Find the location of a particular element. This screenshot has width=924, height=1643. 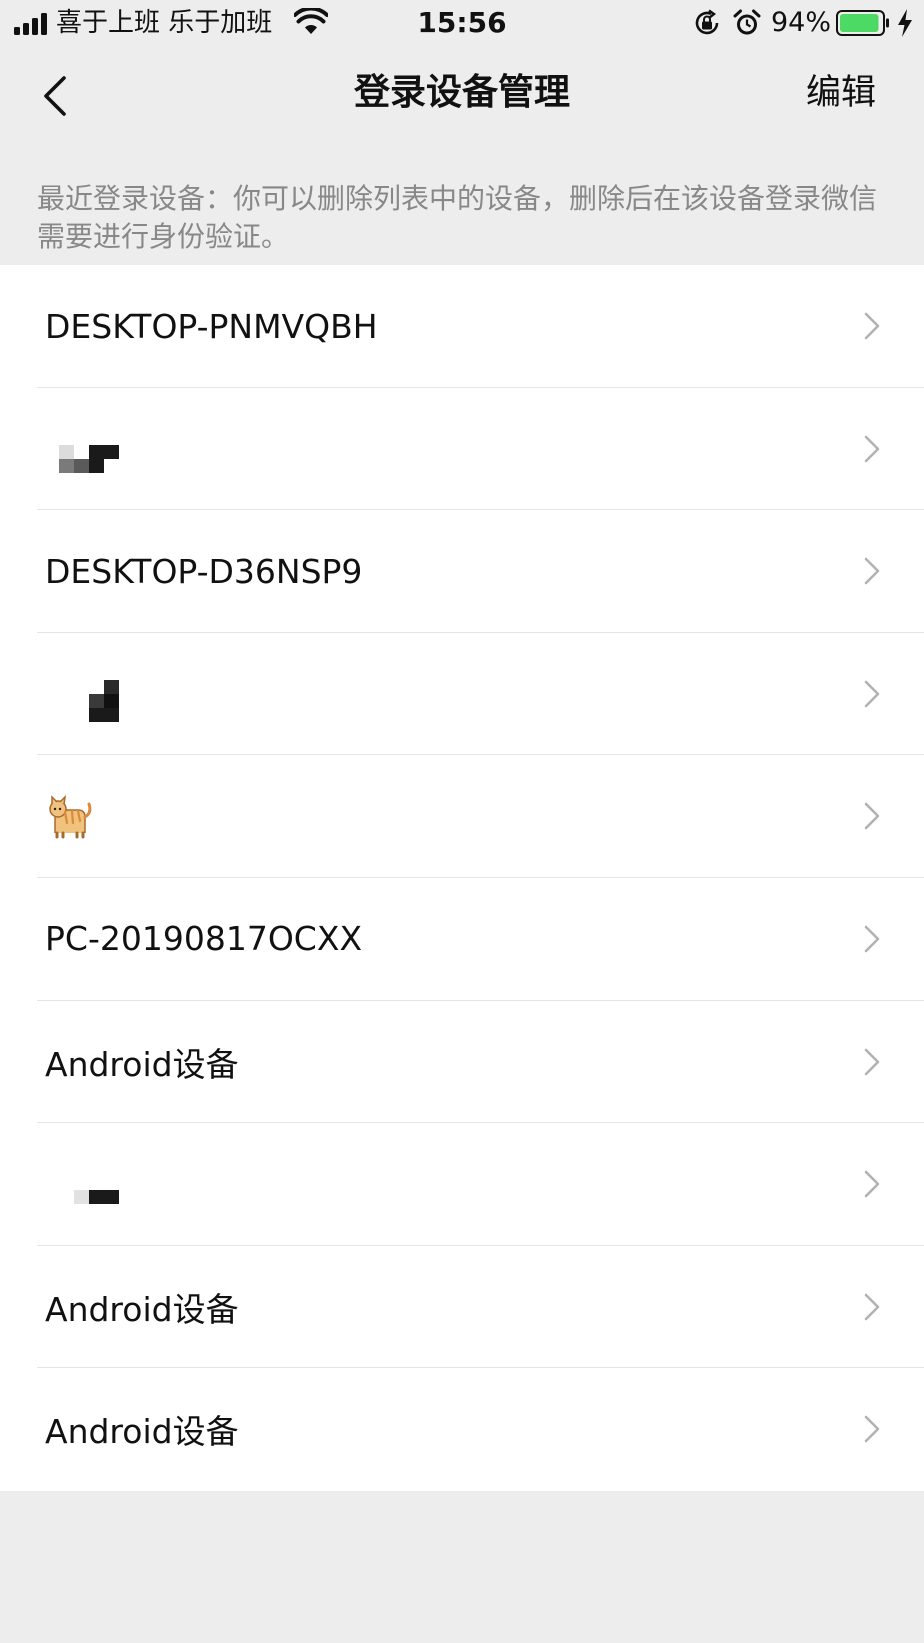

device-row: DESKTOP-PNMVQBH is located at coordinates (462, 326).